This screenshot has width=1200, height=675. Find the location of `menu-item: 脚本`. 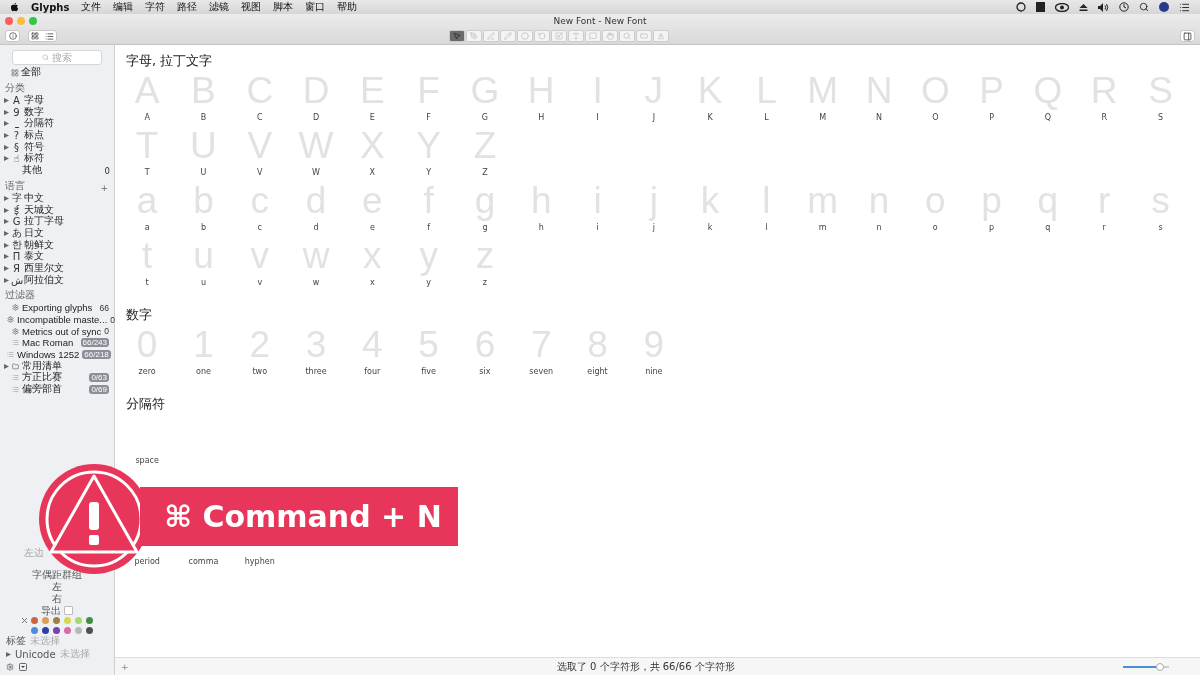

menu-item: 脚本 is located at coordinates (283, 7).